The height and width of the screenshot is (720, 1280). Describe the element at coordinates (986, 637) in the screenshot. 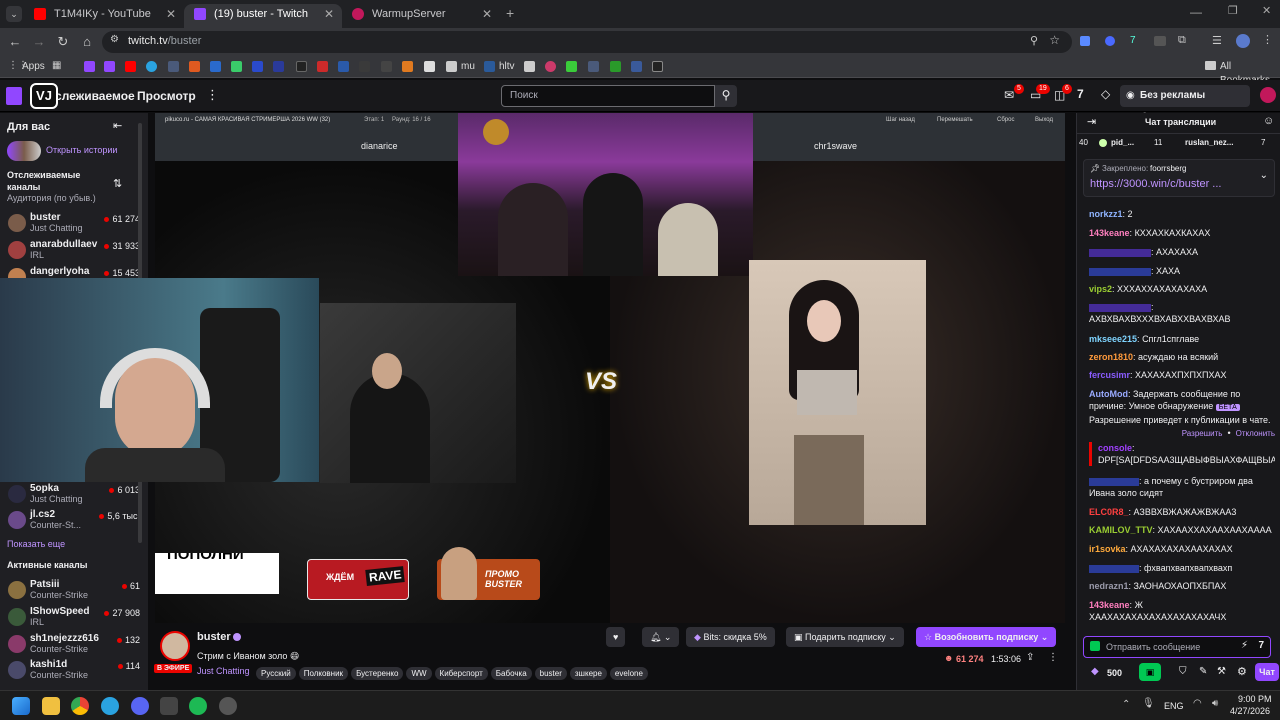

I see `resub-button: ☆ Возобновить подписку ⌄` at that location.